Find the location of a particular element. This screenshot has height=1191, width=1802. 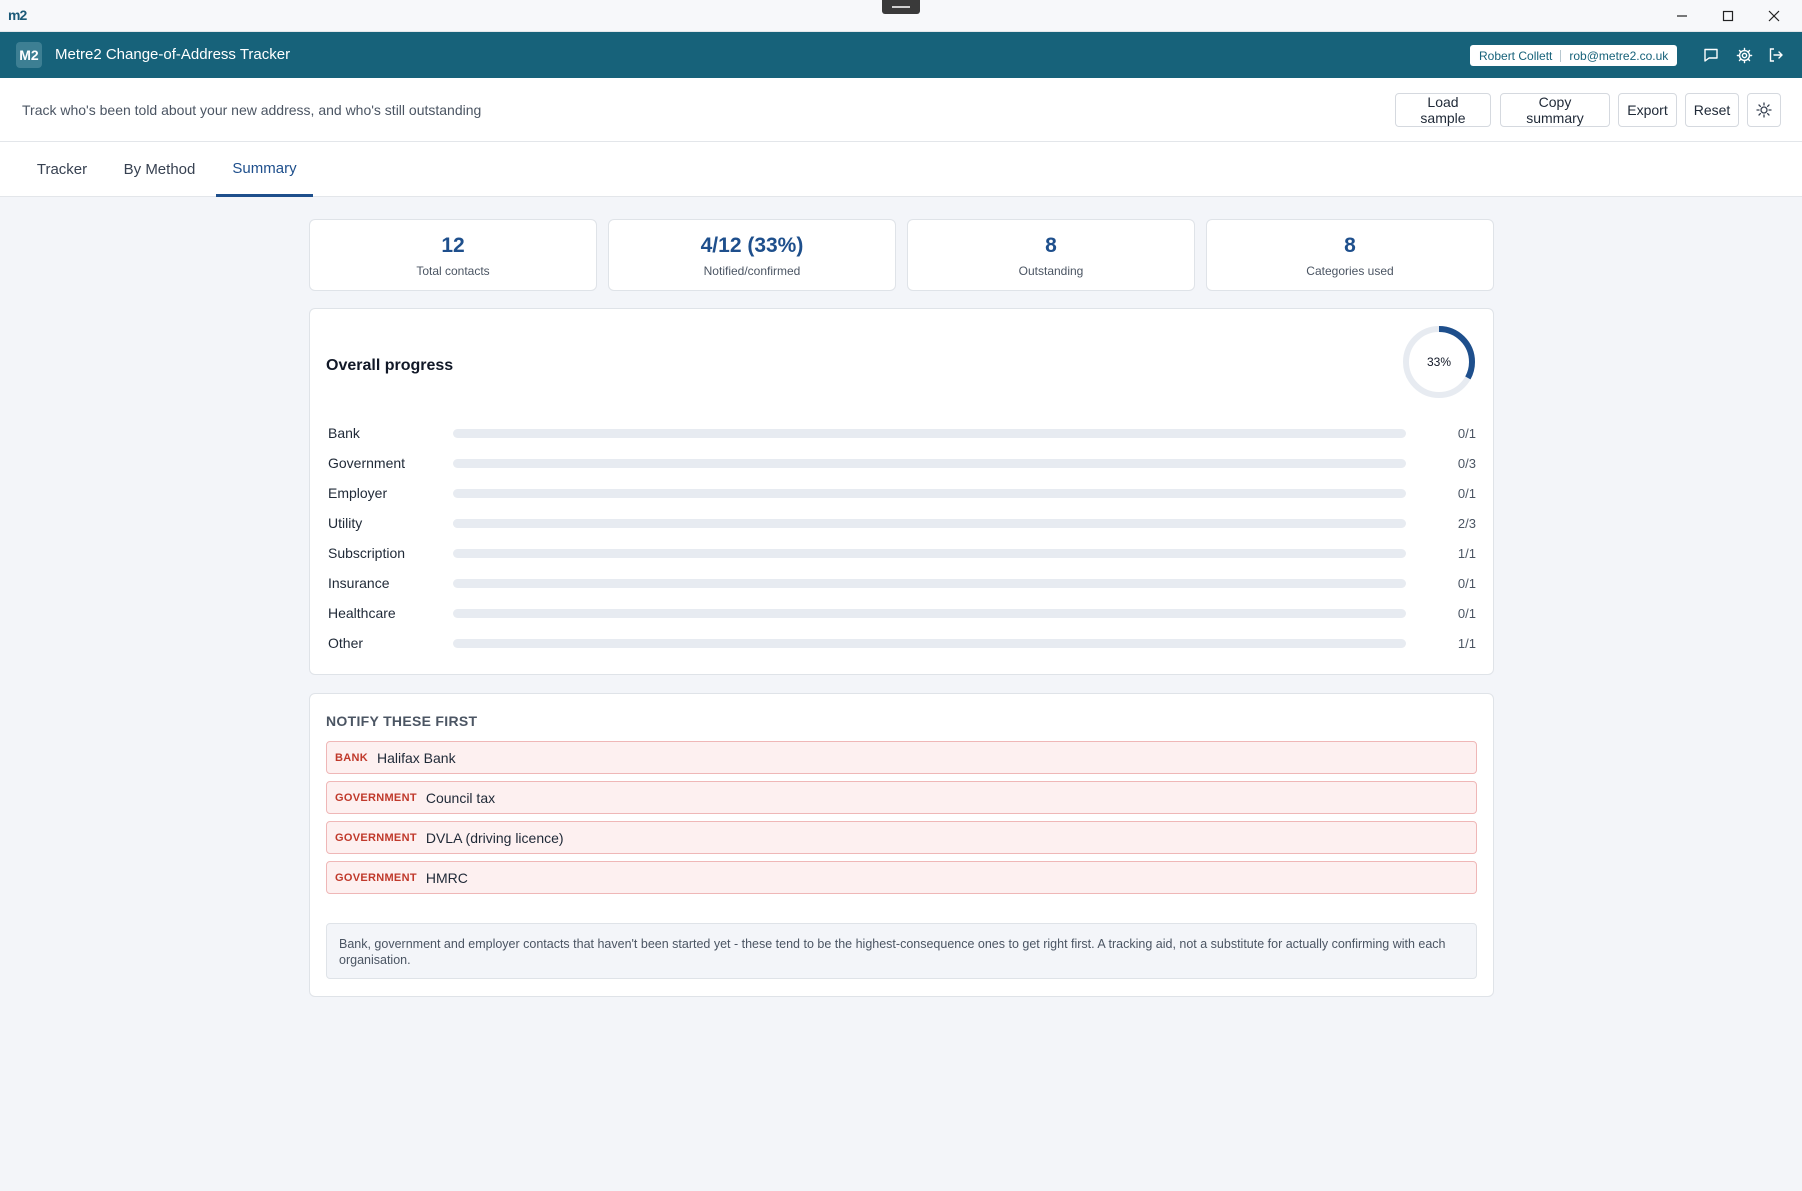

settings-button is located at coordinates (1744, 55).